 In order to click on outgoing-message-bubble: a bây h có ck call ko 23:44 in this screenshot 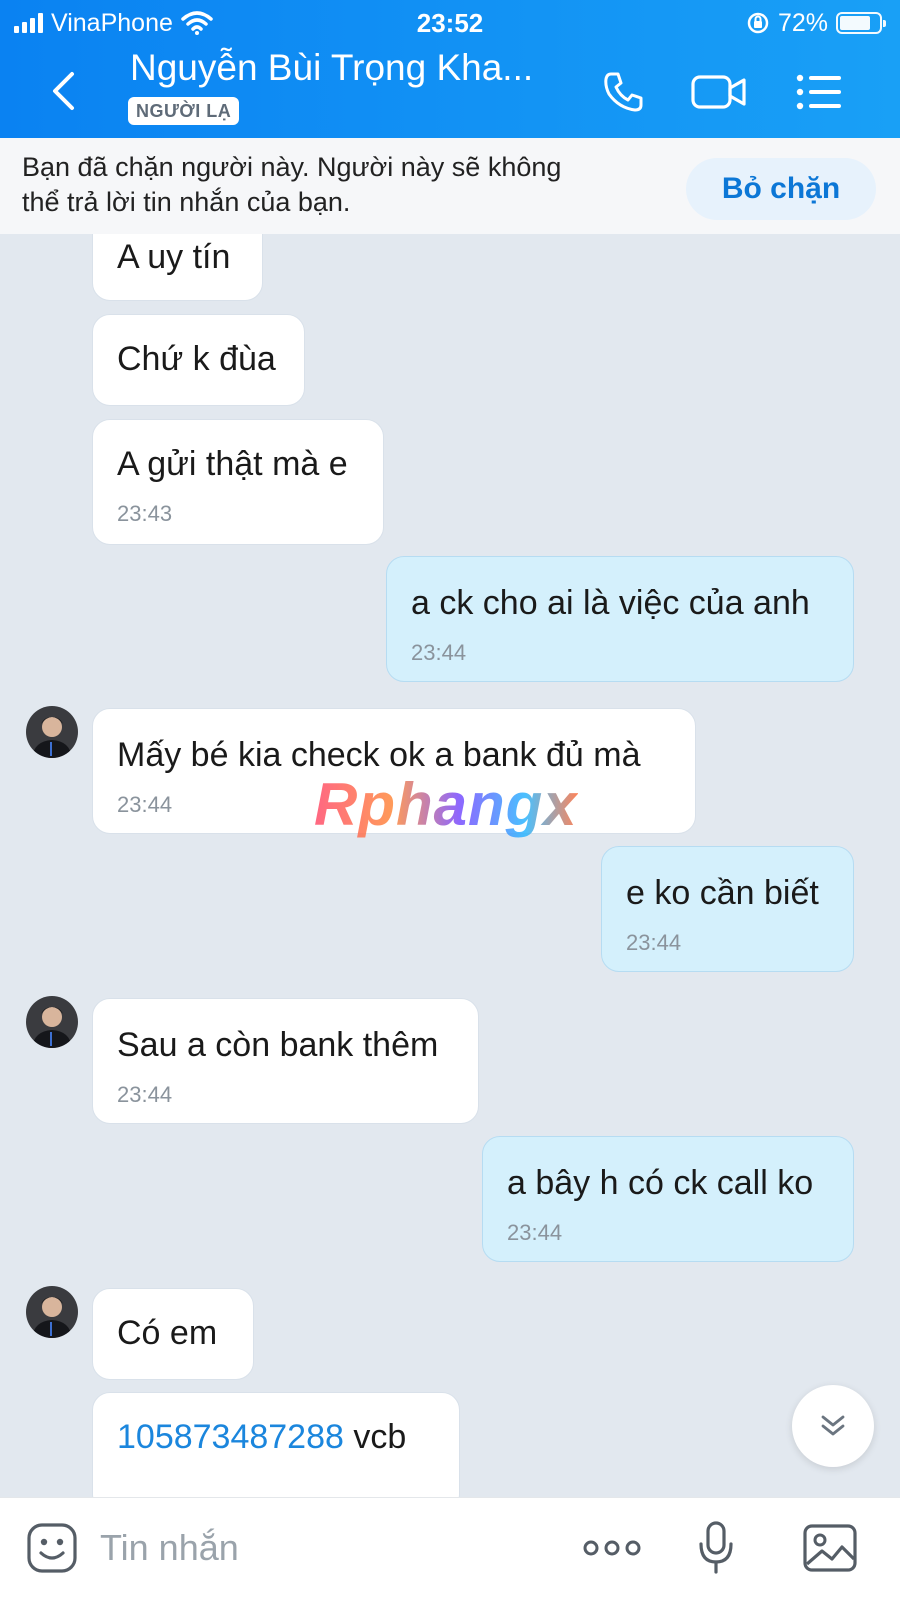, I will do `click(668, 1199)`.